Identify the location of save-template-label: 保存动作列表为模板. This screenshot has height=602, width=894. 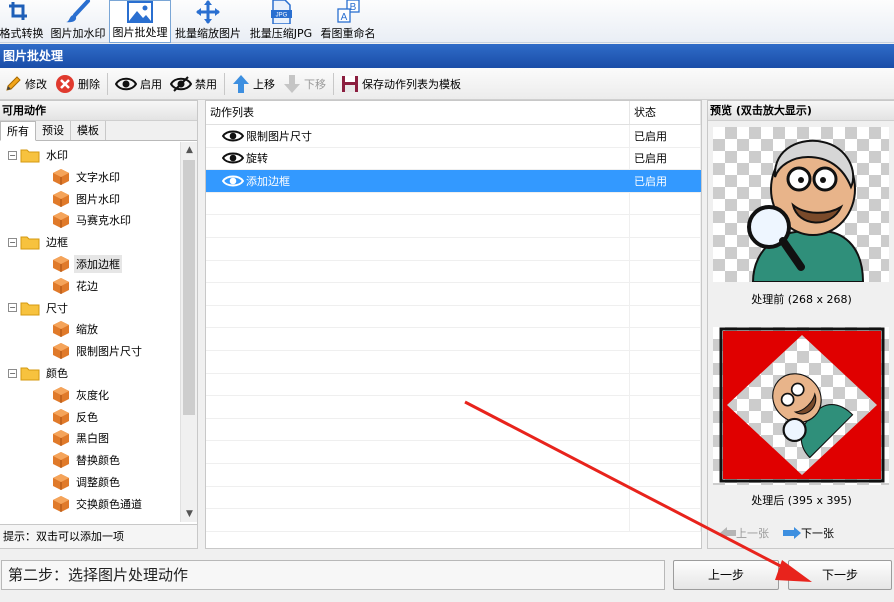
(411, 84).